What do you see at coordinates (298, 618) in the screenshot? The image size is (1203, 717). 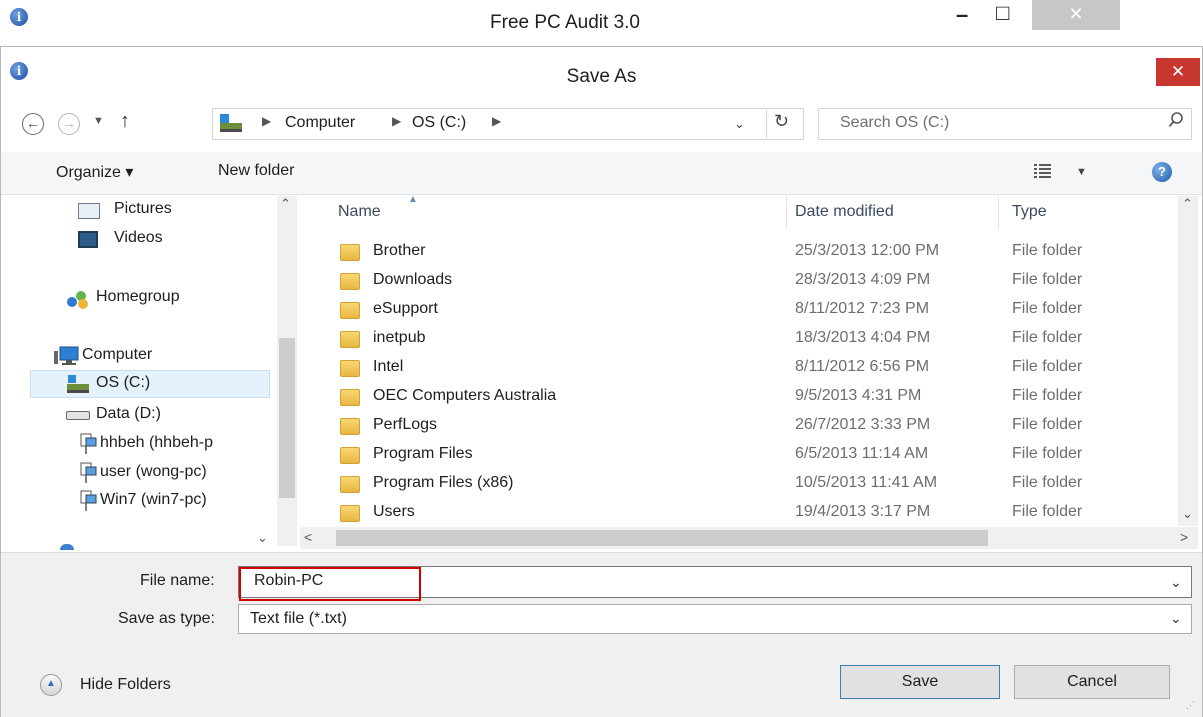 I see `save-as-type-value: Text file (*.txt)` at bounding box center [298, 618].